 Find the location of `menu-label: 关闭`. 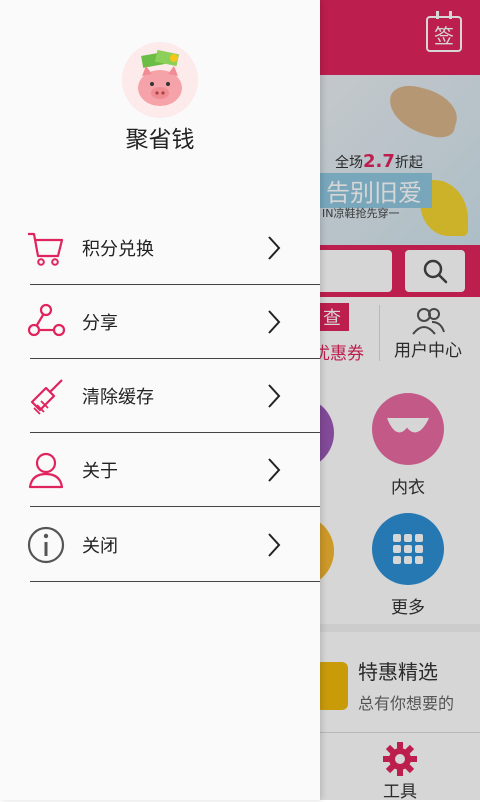

menu-label: 关闭 is located at coordinates (100, 546).